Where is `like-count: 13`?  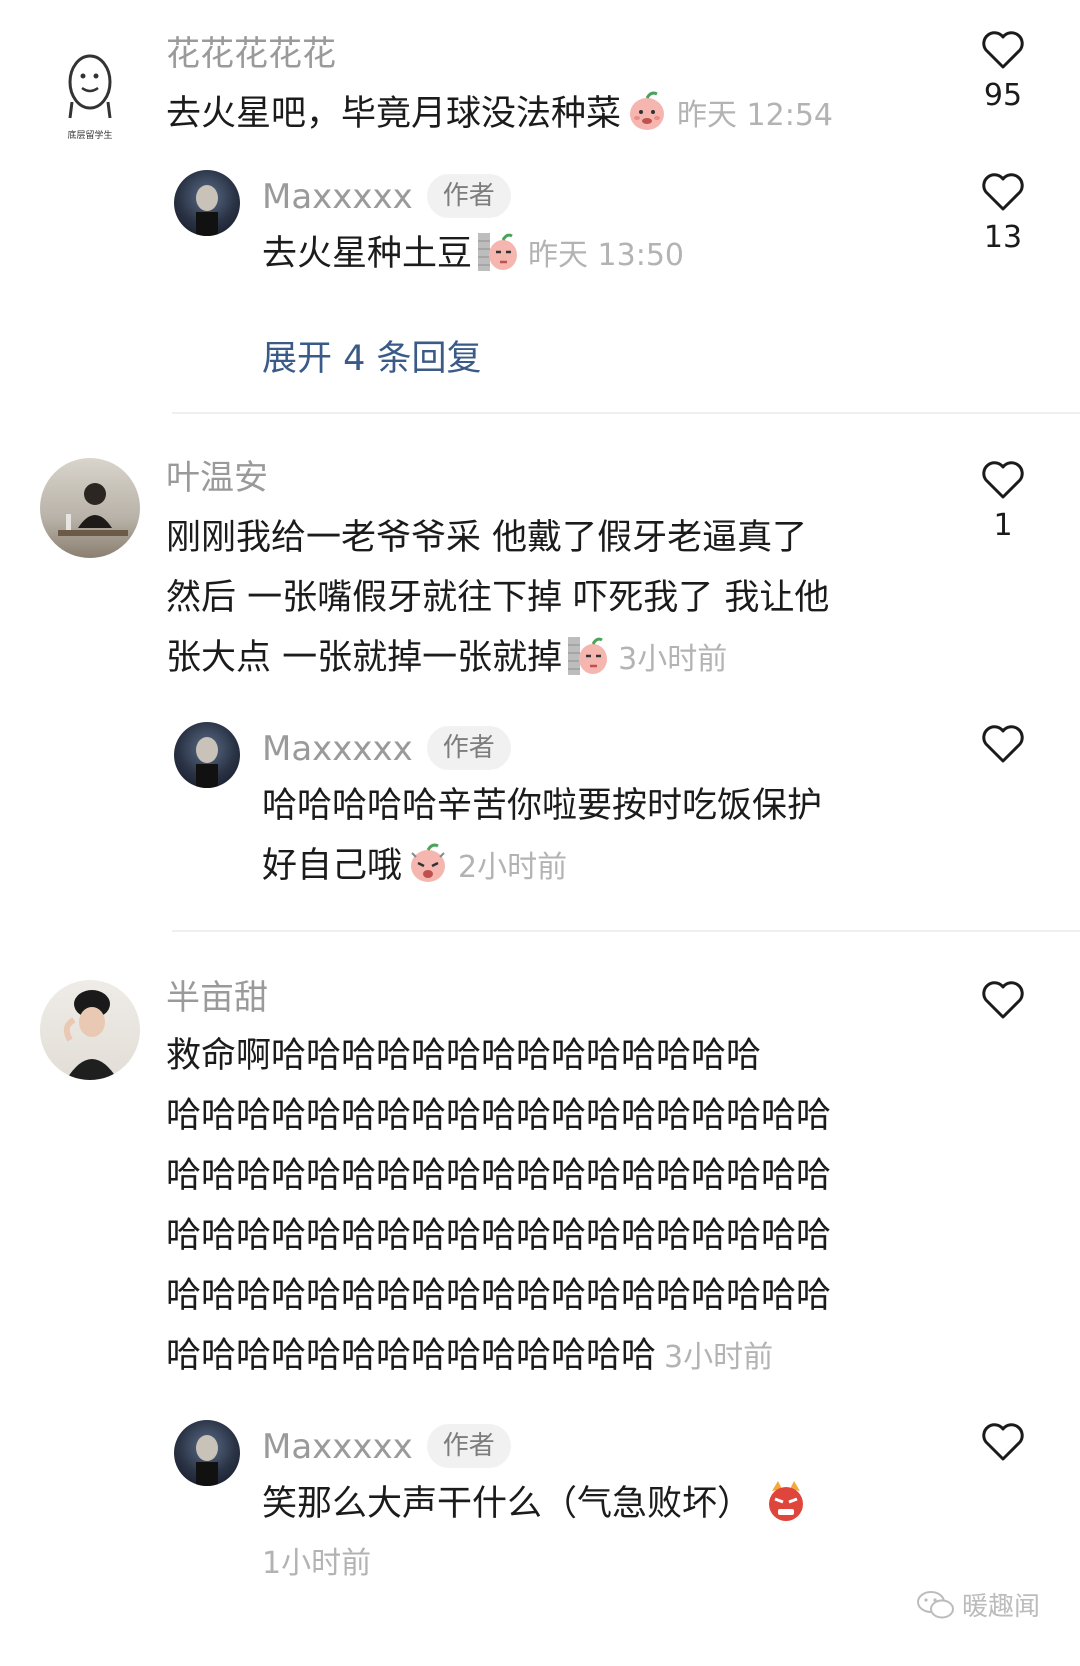
like-count: 13 is located at coordinates (1003, 237).